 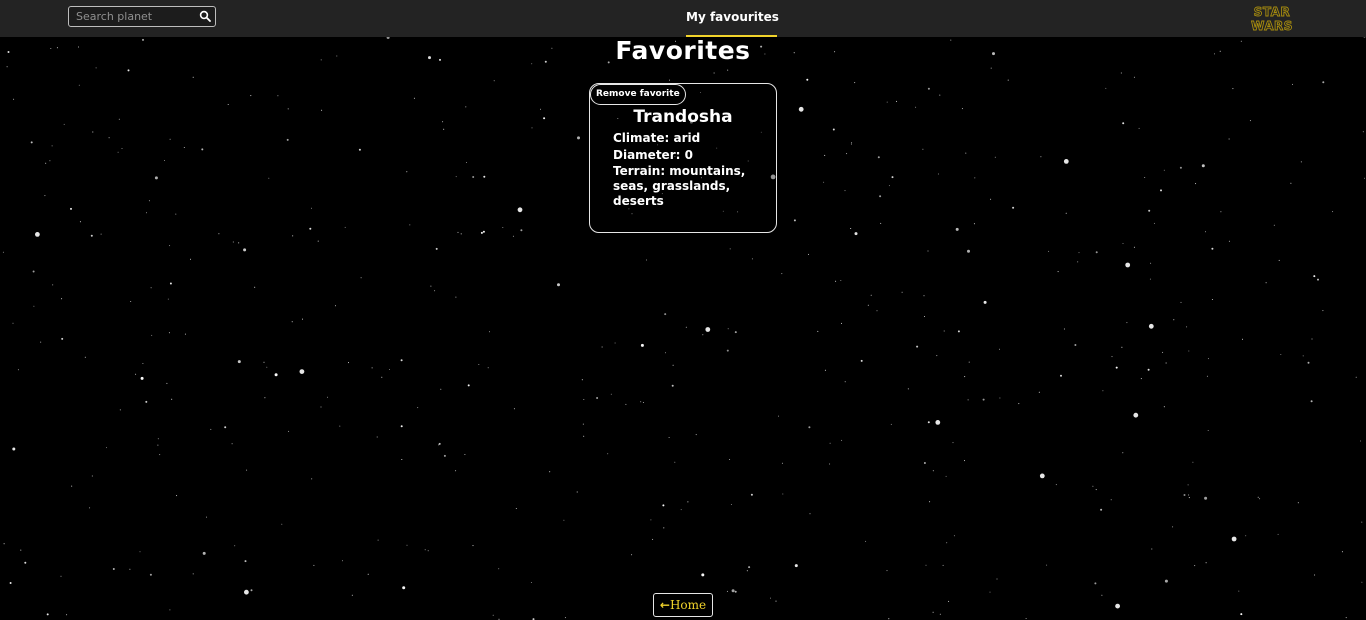 What do you see at coordinates (683, 605) in the screenshot?
I see `home-button: ←Home` at bounding box center [683, 605].